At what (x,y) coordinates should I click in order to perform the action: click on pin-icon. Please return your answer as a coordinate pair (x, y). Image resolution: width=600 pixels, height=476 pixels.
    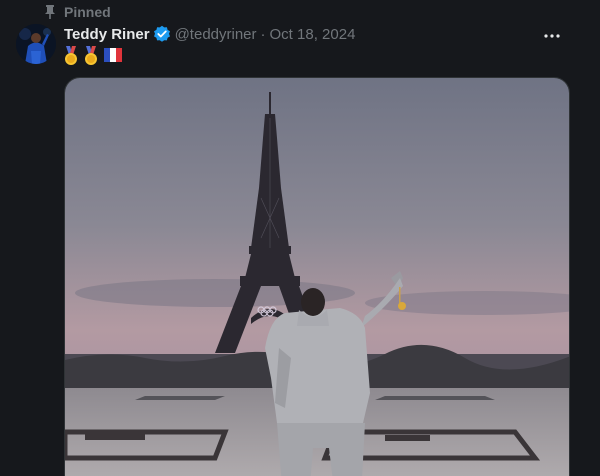
    Looking at the image, I should click on (50, 12).